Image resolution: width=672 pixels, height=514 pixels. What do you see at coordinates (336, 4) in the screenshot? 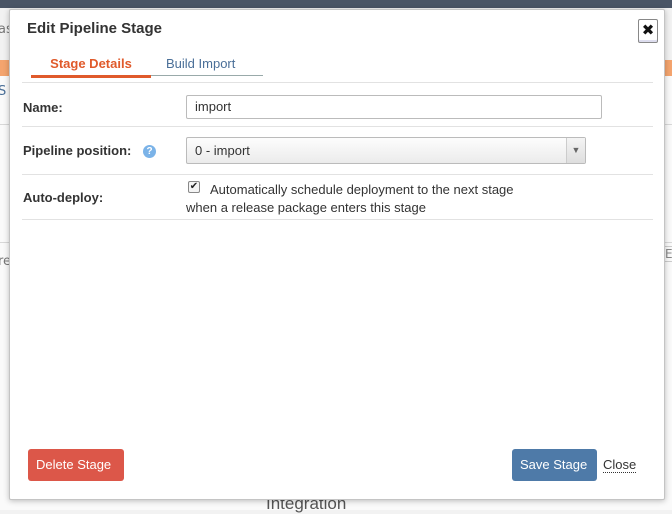
I see `background-topbar` at bounding box center [336, 4].